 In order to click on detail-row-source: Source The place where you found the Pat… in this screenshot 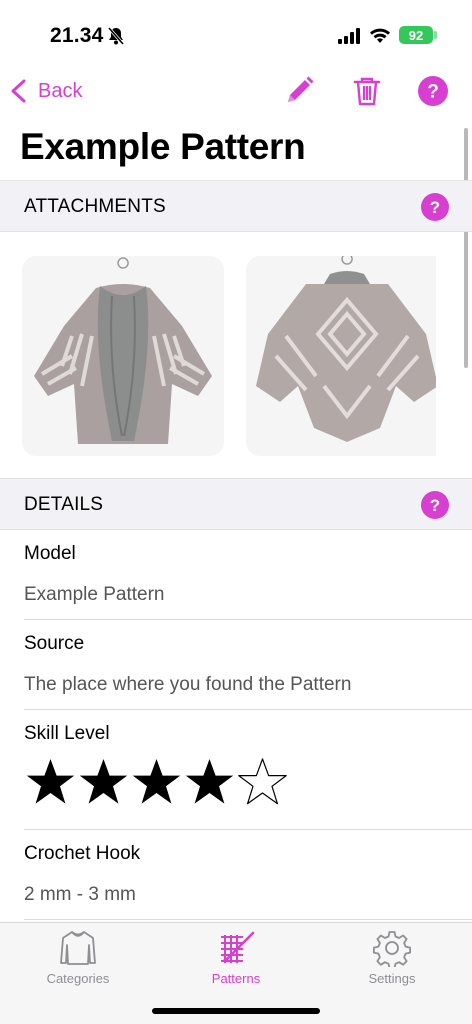, I will do `click(248, 664)`.